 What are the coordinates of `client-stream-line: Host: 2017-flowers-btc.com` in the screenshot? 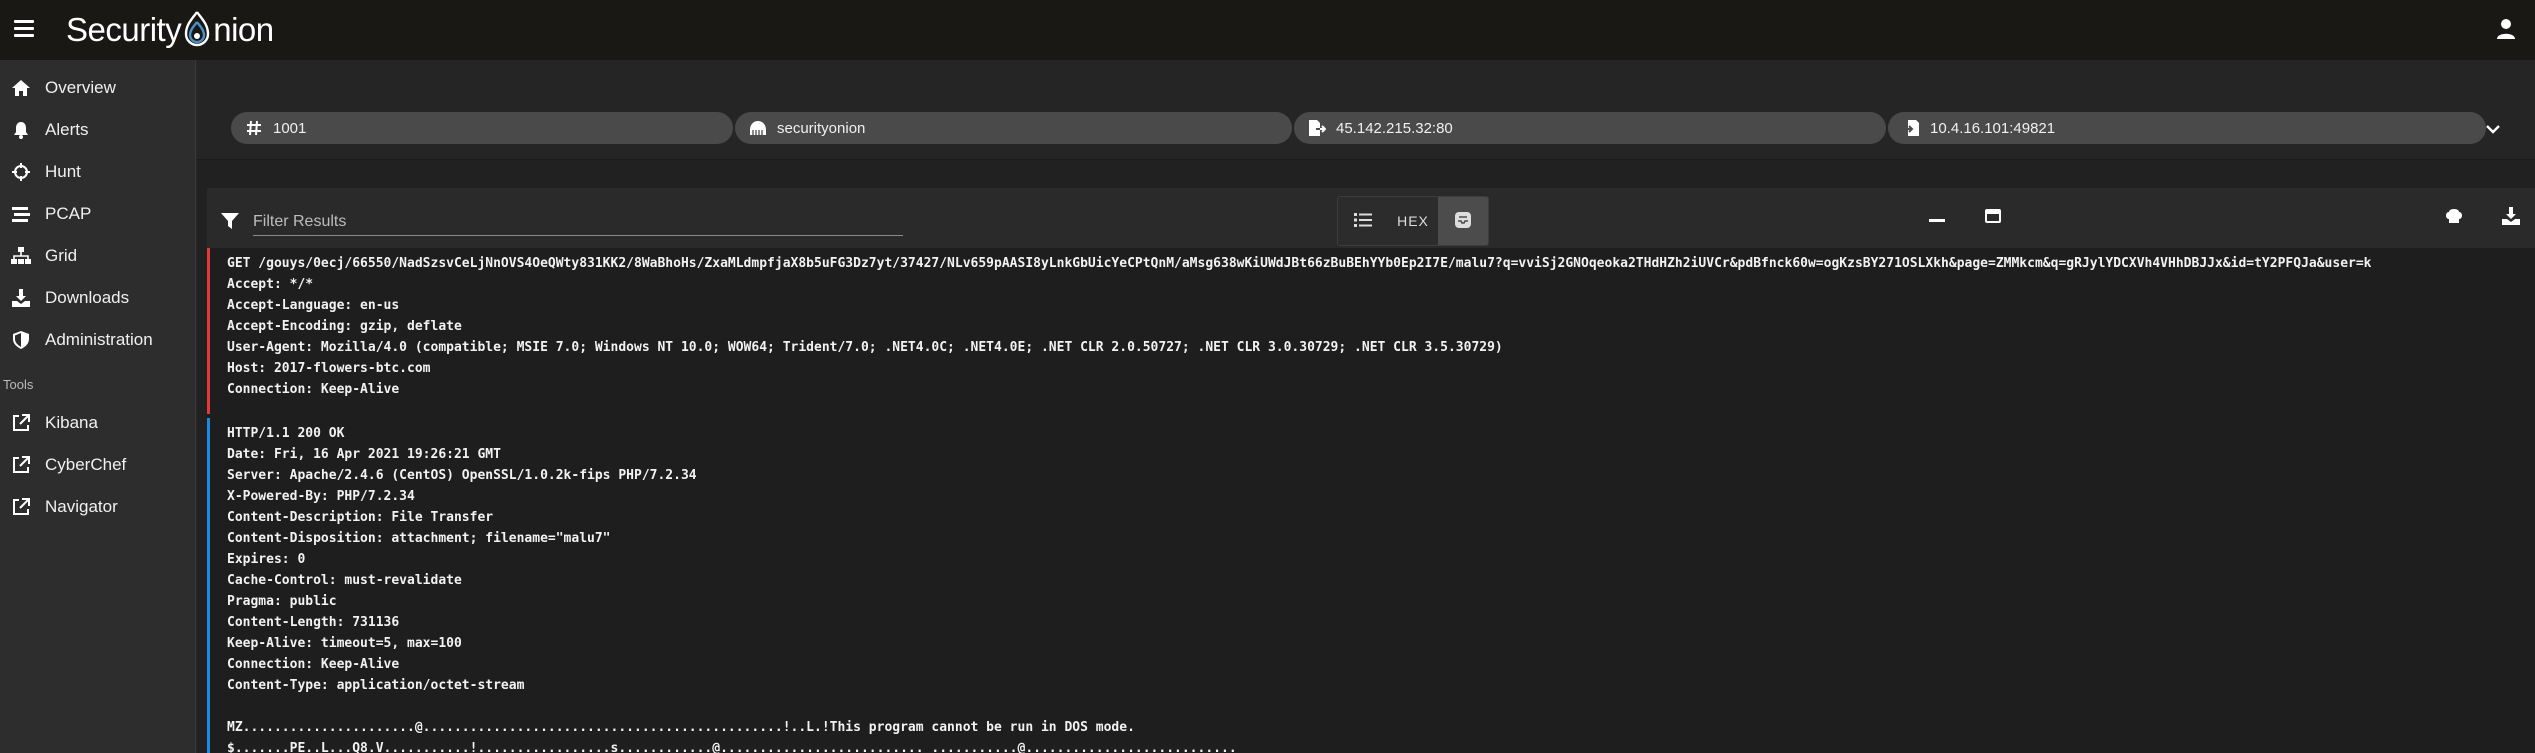 It's located at (329, 368).